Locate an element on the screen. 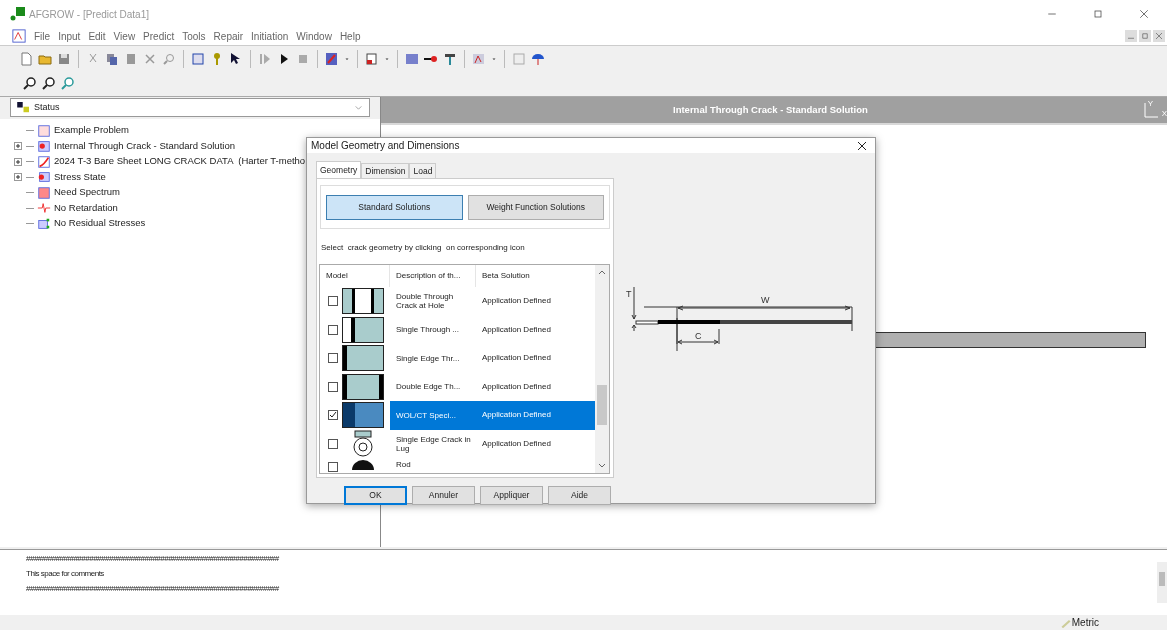 This screenshot has height=630, width=1167. dialog-button: Aide is located at coordinates (579, 495).